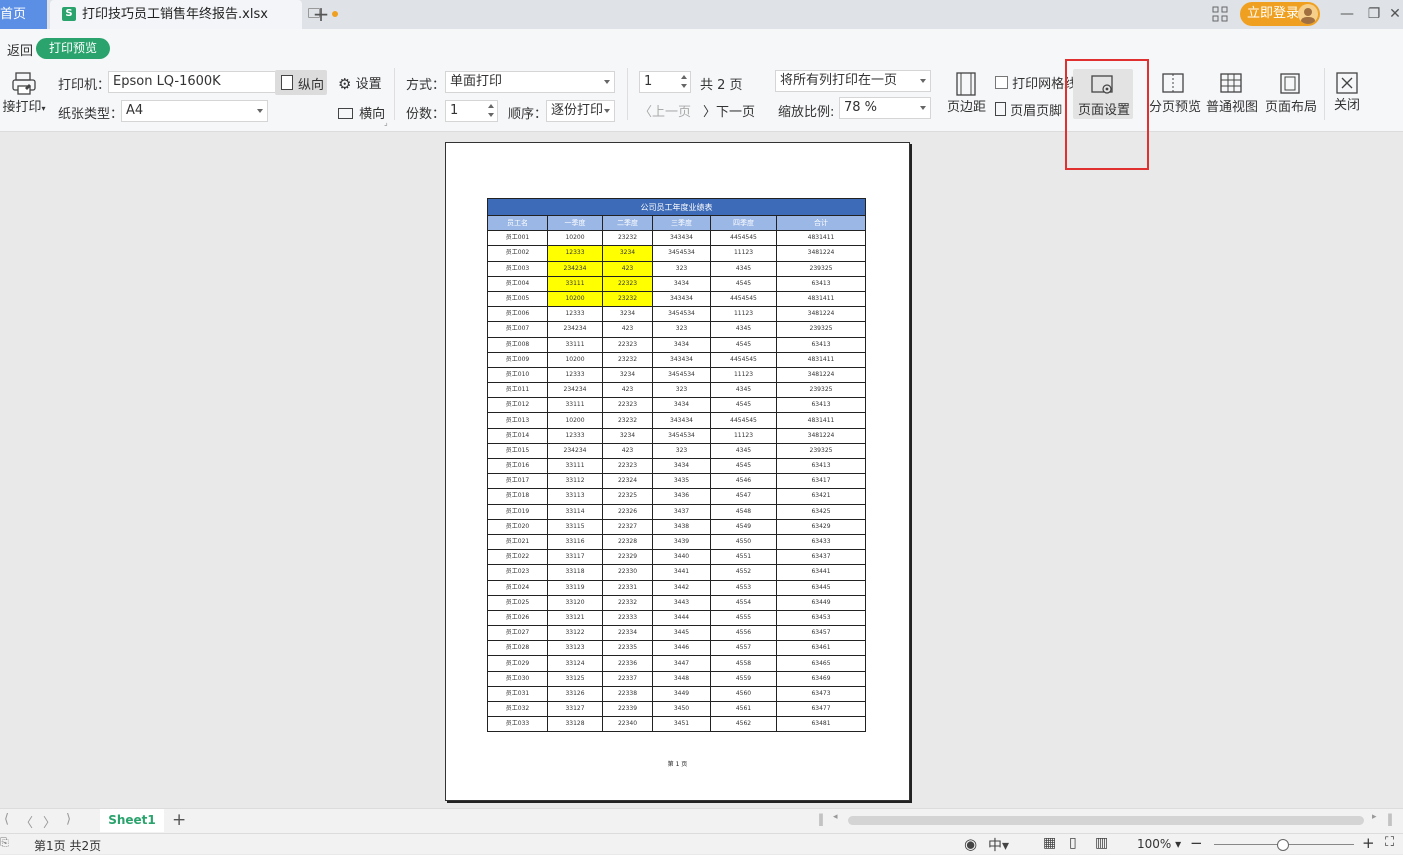 This screenshot has width=1403, height=855. Describe the element at coordinates (1389, 842) in the screenshot. I see `fullscreen-icon: ⛶` at that location.